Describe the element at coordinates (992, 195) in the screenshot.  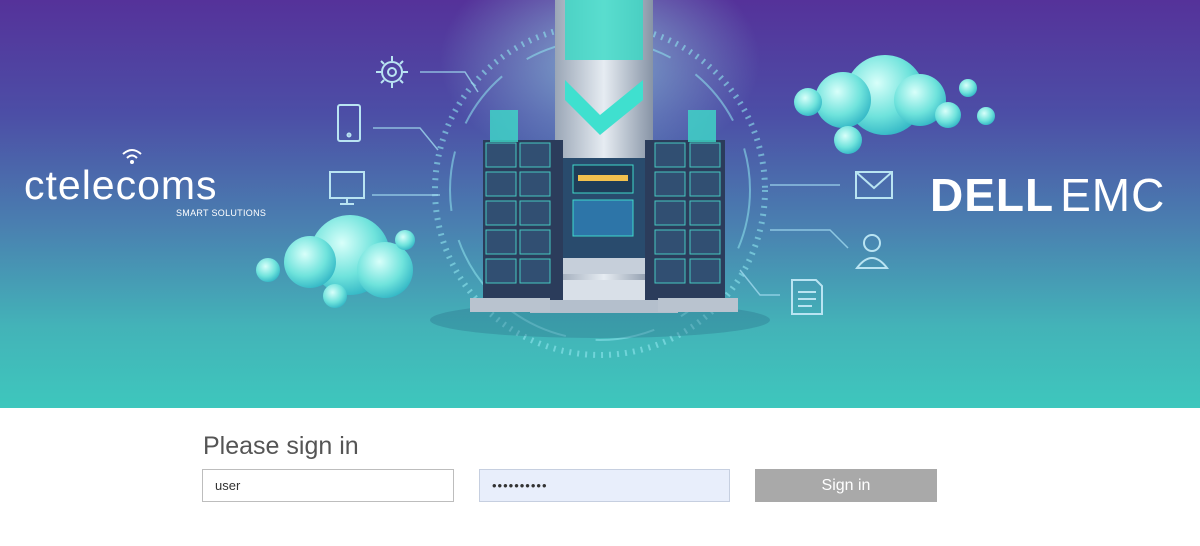
I see `logo-dell: DELL` at that location.